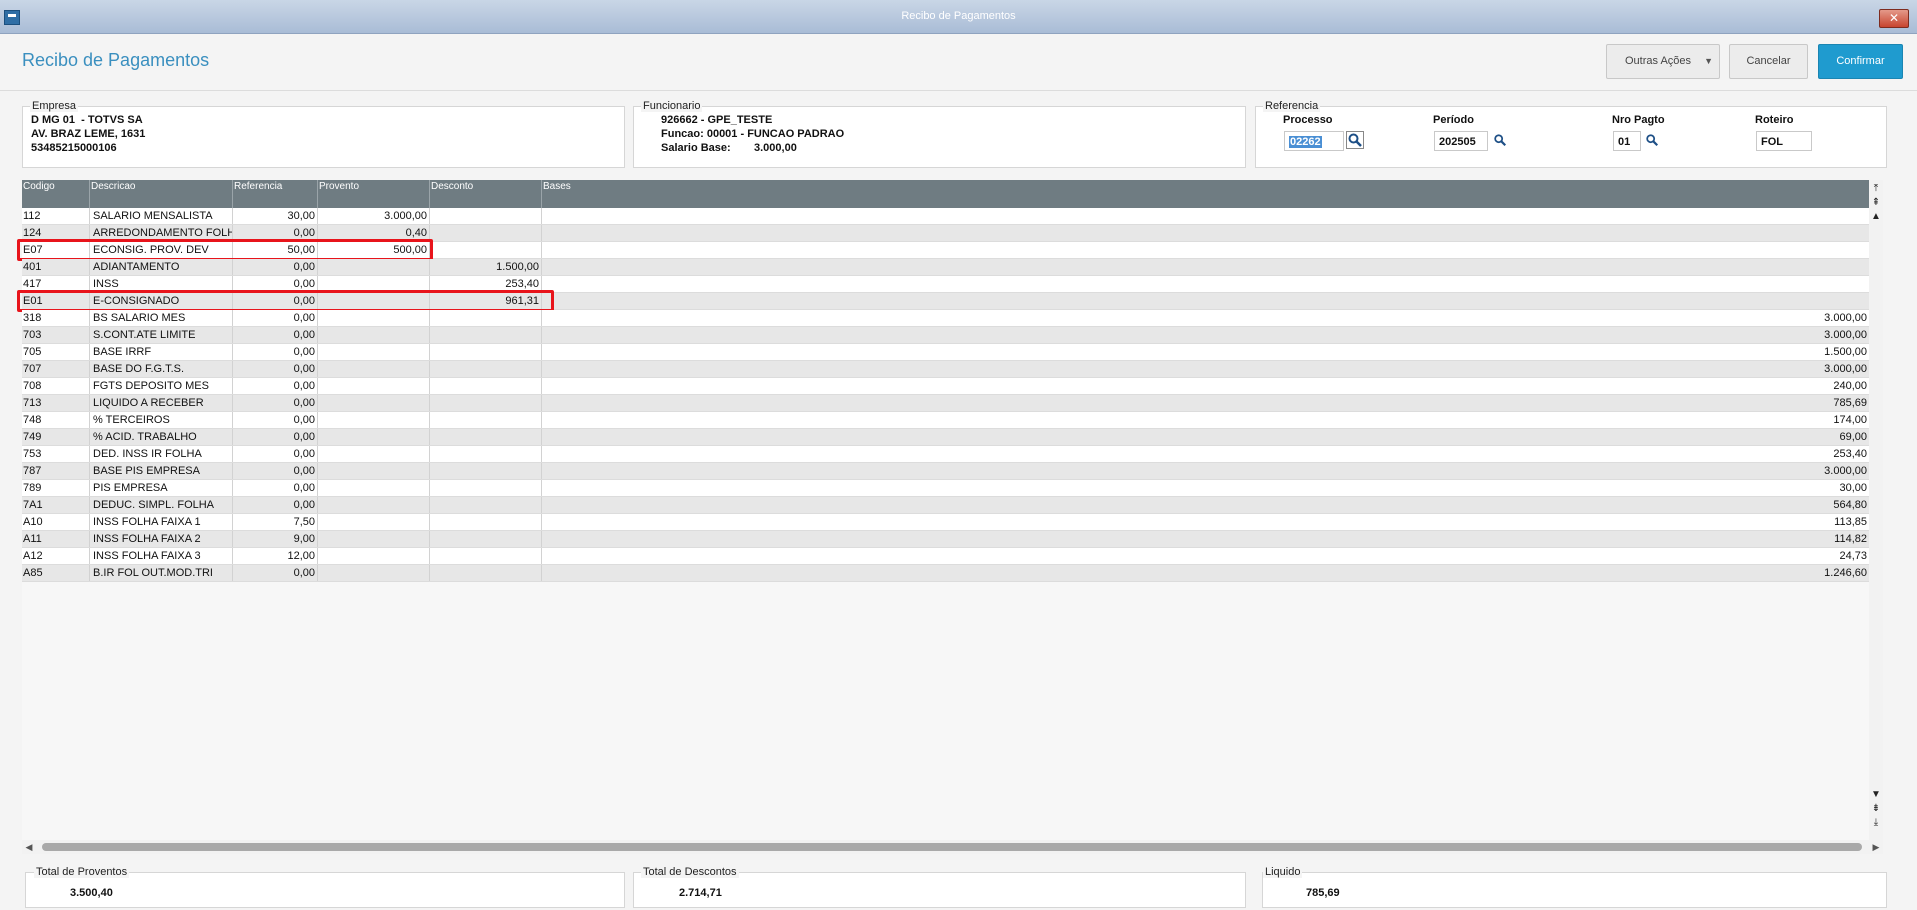 The width and height of the screenshot is (1917, 910). I want to click on table-row: 707 BASE DO F.G.T.S. 0,00 3.000,00, so click(945, 369).